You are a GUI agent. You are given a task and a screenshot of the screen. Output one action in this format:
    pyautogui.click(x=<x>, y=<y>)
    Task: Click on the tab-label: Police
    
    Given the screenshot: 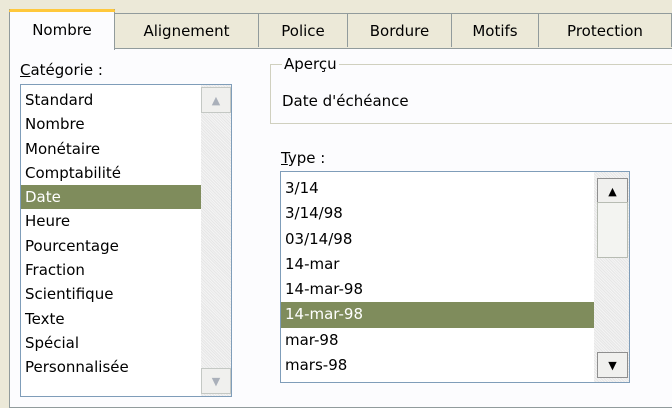 What is the action you would take?
    pyautogui.click(x=303, y=30)
    